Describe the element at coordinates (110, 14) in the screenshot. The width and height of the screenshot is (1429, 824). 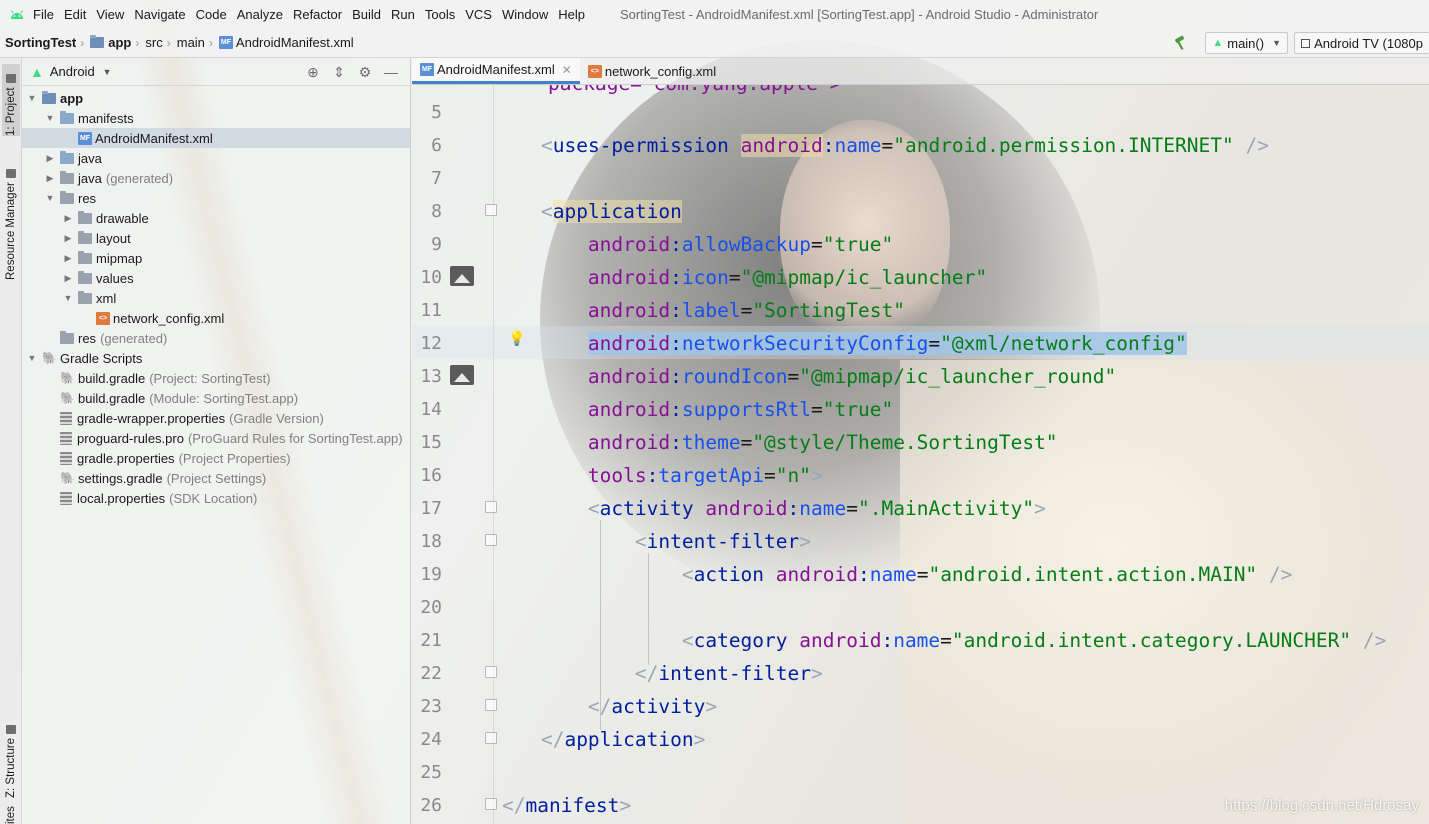
I see `menu-view: View` at that location.